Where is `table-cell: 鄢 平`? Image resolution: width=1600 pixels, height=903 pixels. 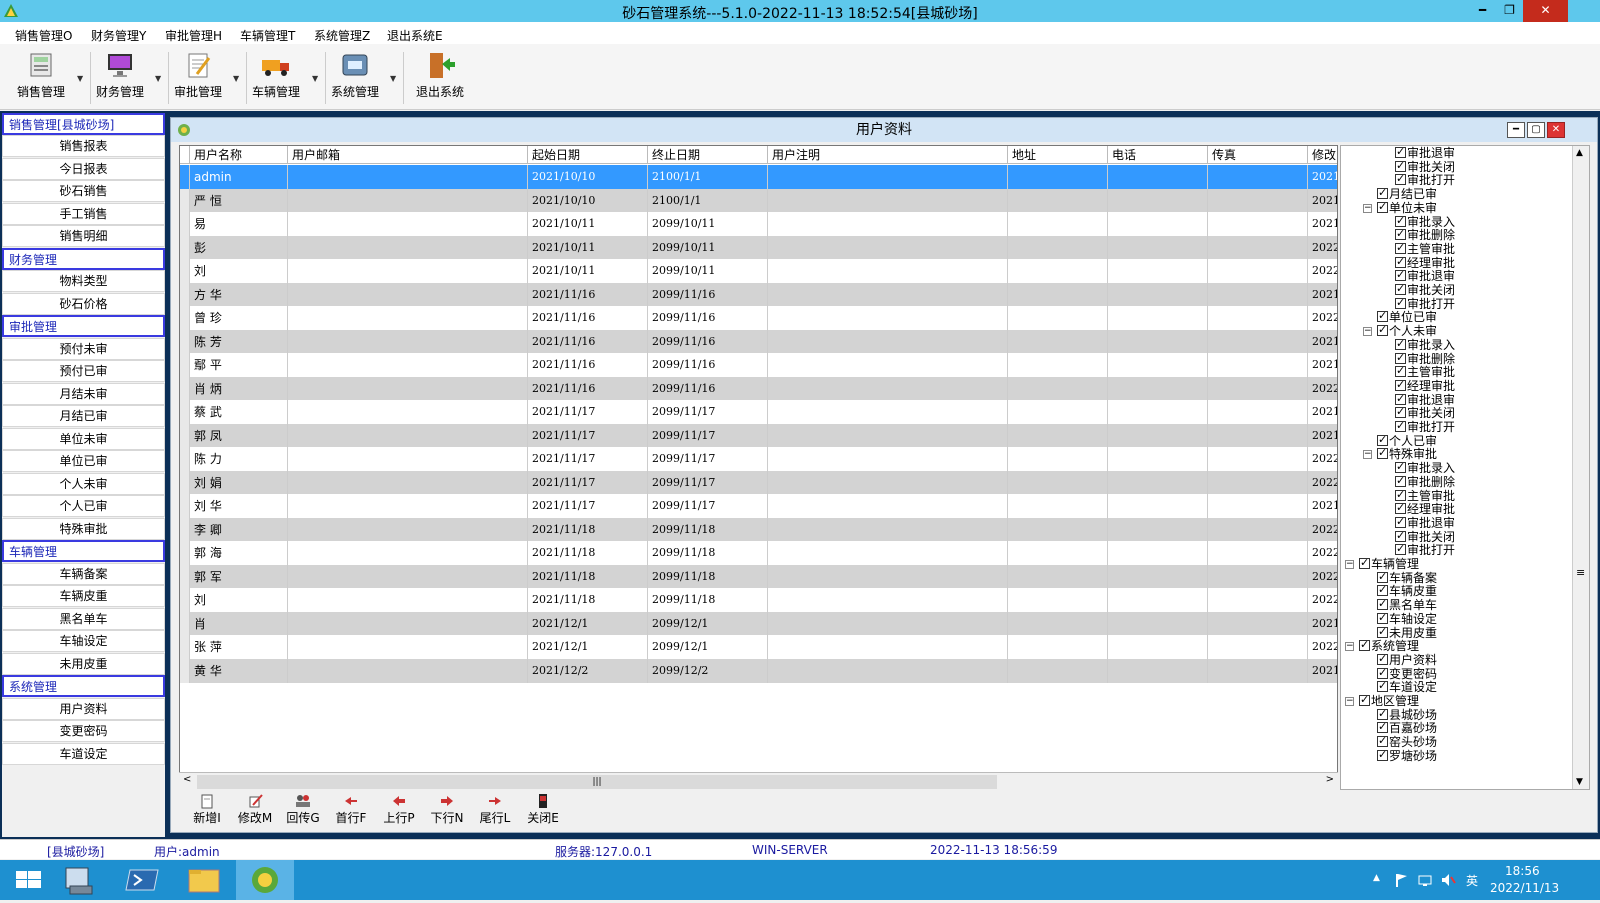
table-cell: 鄢 平 is located at coordinates (239, 365).